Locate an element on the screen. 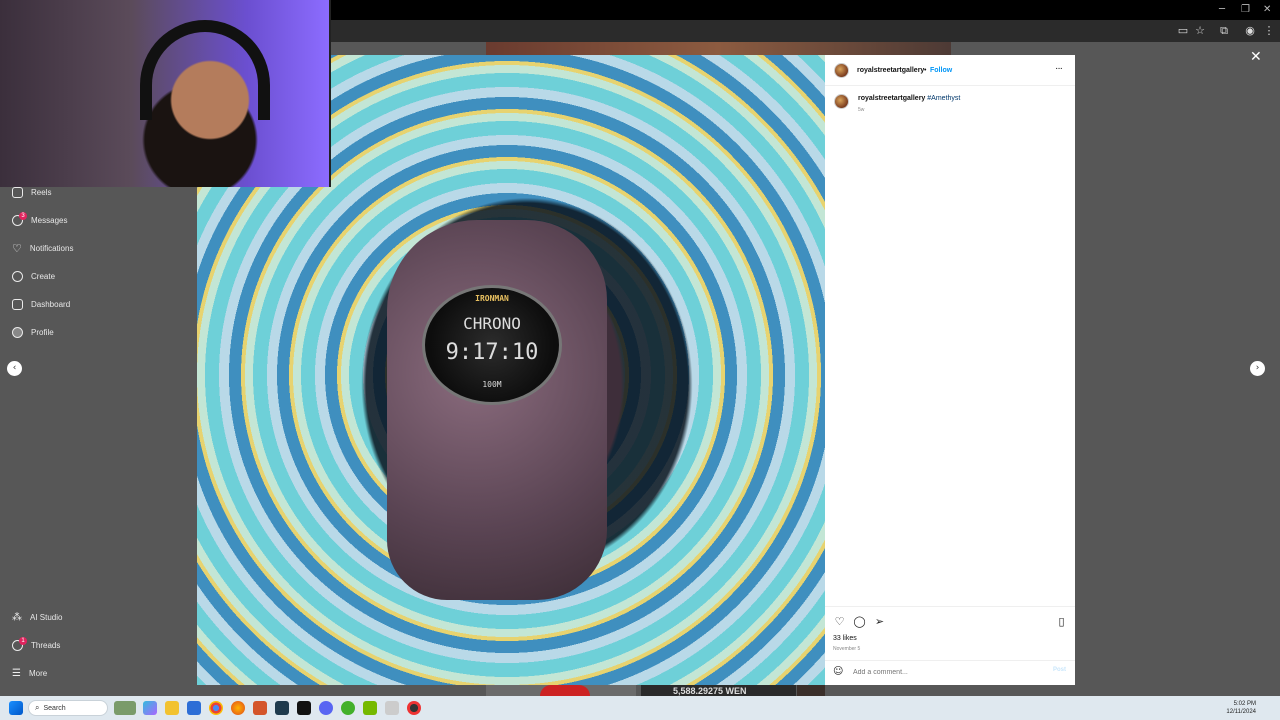 The width and height of the screenshot is (1280, 720). windows-start-icon is located at coordinates (16, 708).